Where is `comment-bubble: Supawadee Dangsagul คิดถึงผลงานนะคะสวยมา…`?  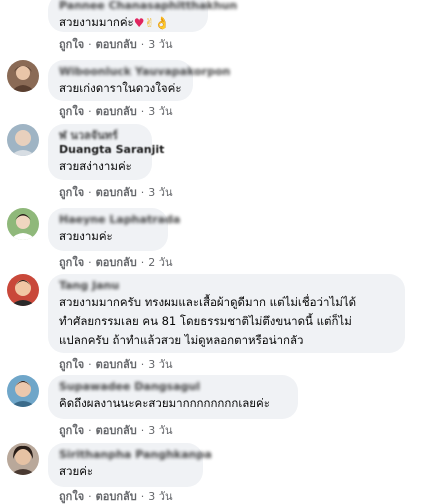
comment-bubble: Supawadee Dangsagul คิดถึงผลงานนะคะสวยมา… is located at coordinates (173, 397).